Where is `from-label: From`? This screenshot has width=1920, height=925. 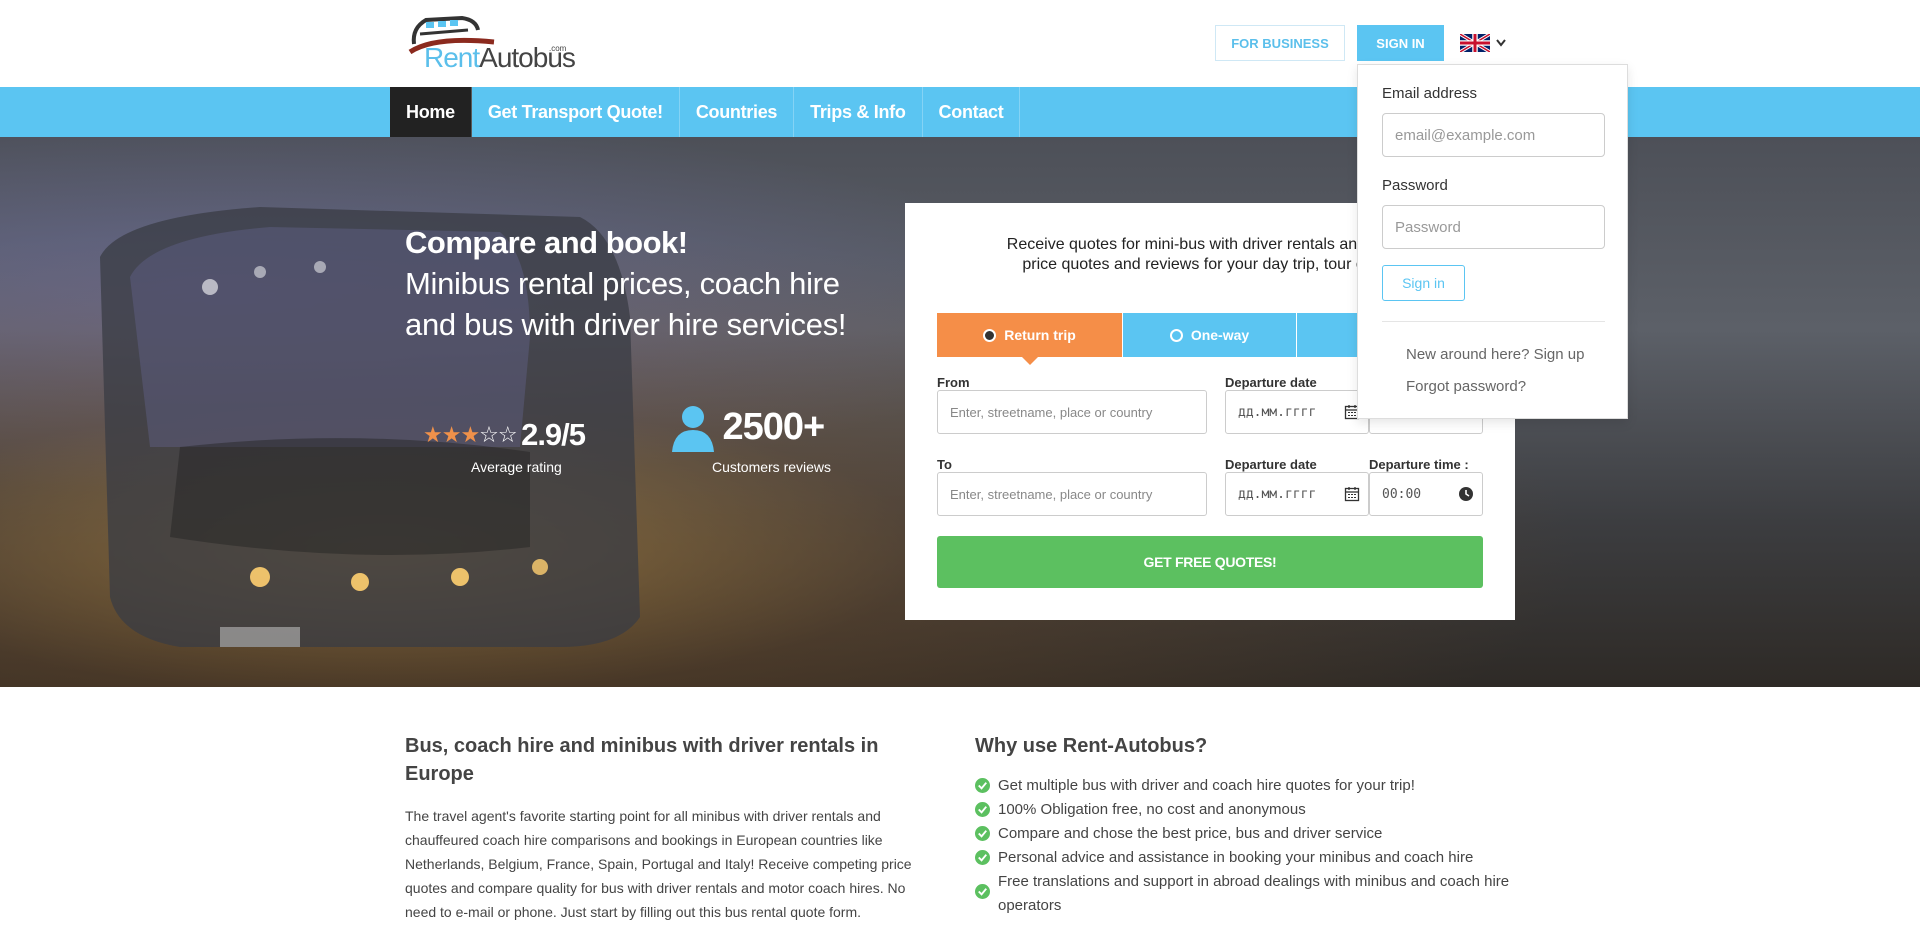 from-label: From is located at coordinates (953, 382).